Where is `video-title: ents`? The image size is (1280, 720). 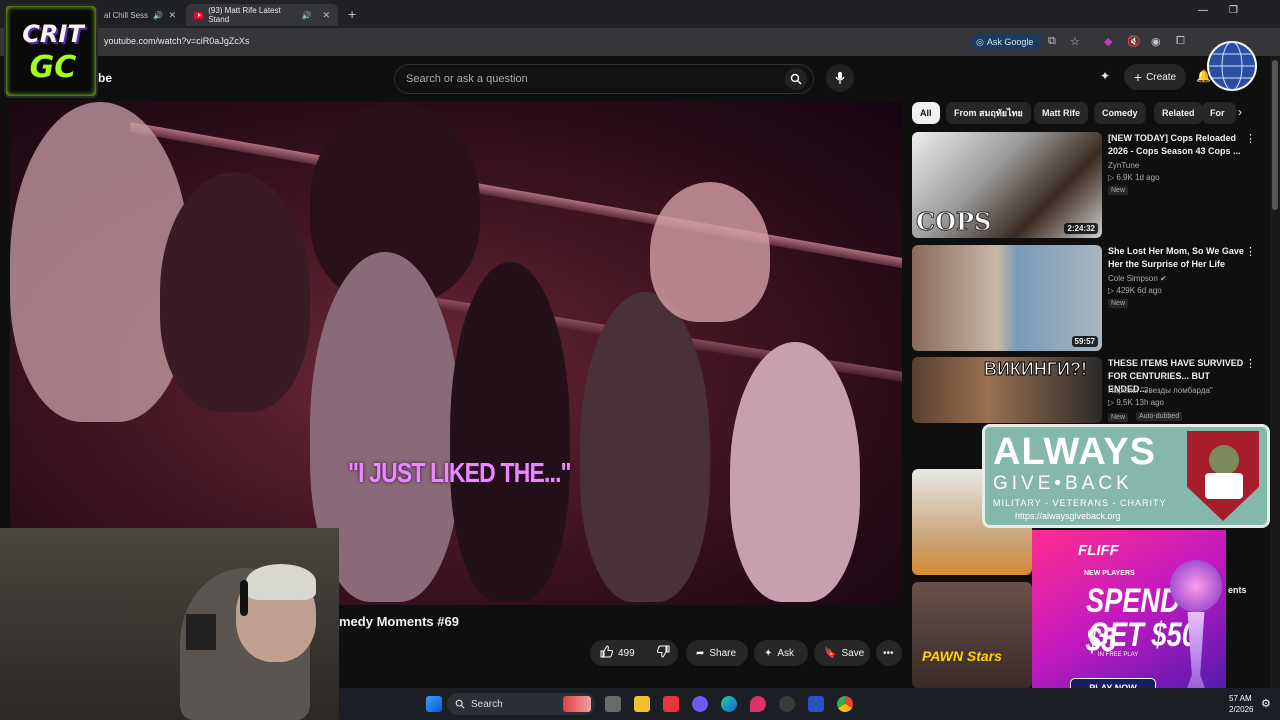
video-title: ents is located at coordinates (1248, 590).